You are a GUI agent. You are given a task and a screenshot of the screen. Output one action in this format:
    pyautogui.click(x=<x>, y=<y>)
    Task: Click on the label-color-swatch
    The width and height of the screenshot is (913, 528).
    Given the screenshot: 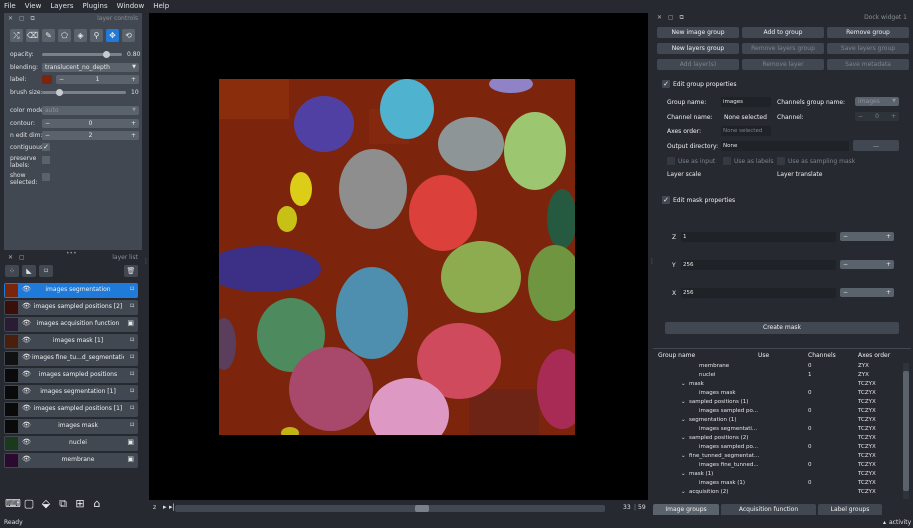 What is the action you would take?
    pyautogui.click(x=47, y=79)
    